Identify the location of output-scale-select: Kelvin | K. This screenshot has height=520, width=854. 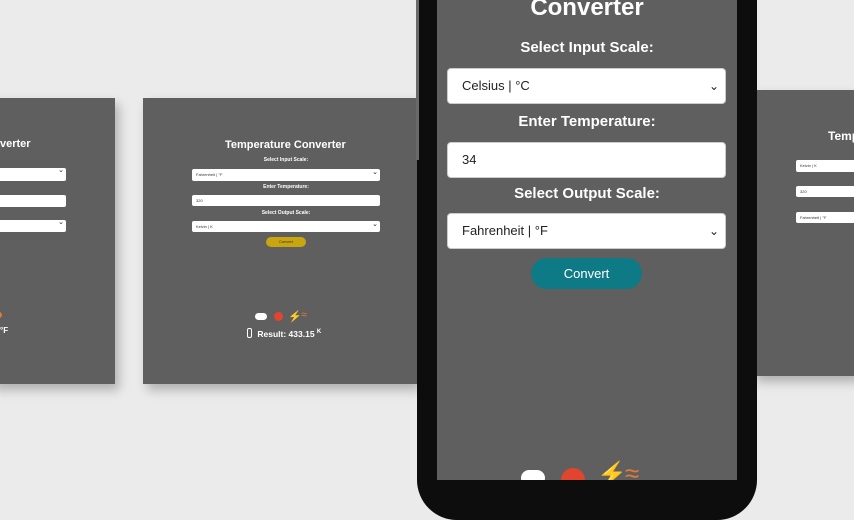
(286, 226).